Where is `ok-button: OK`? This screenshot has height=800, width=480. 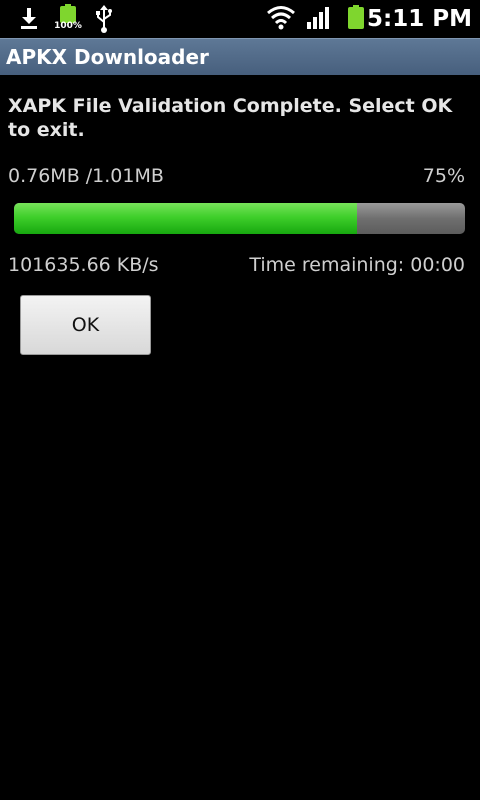
ok-button: OK is located at coordinates (85, 325).